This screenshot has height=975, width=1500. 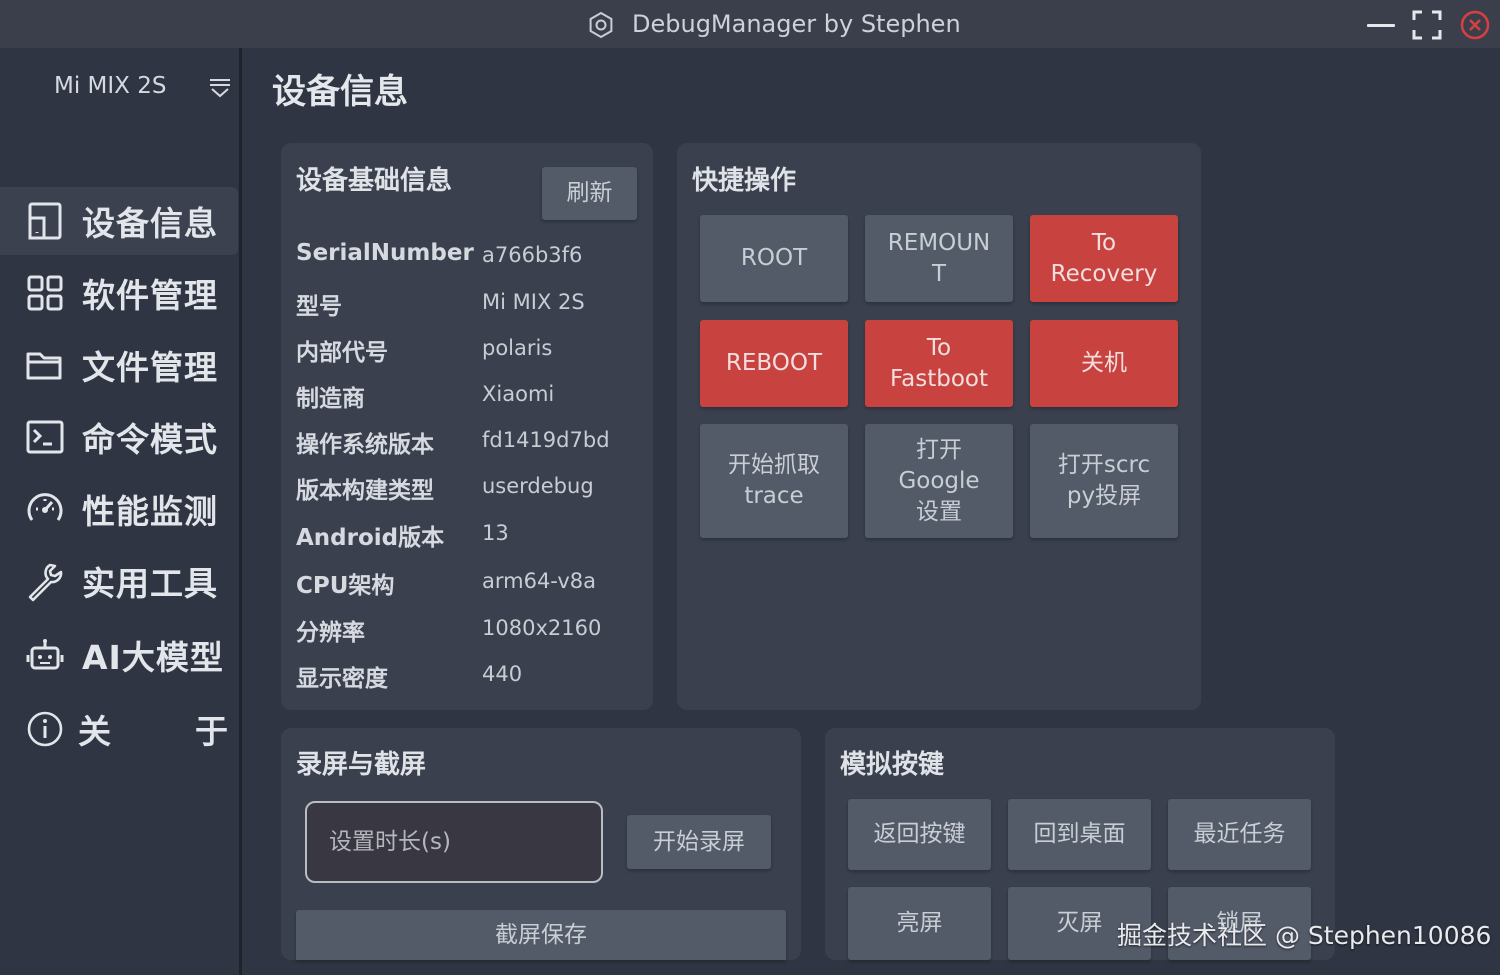 I want to click on sidebar-item-ai: AI大模型, so click(x=119, y=655).